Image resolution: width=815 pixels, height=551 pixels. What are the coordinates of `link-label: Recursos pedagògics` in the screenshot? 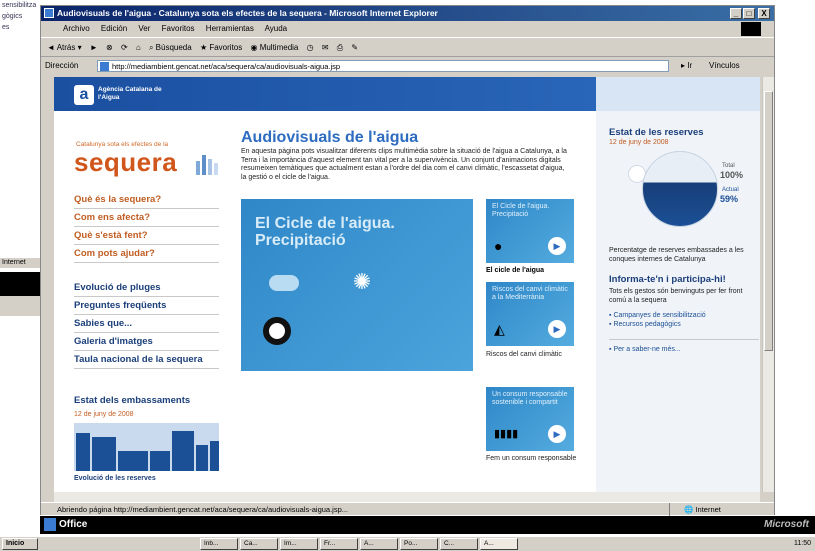 It's located at (647, 324).